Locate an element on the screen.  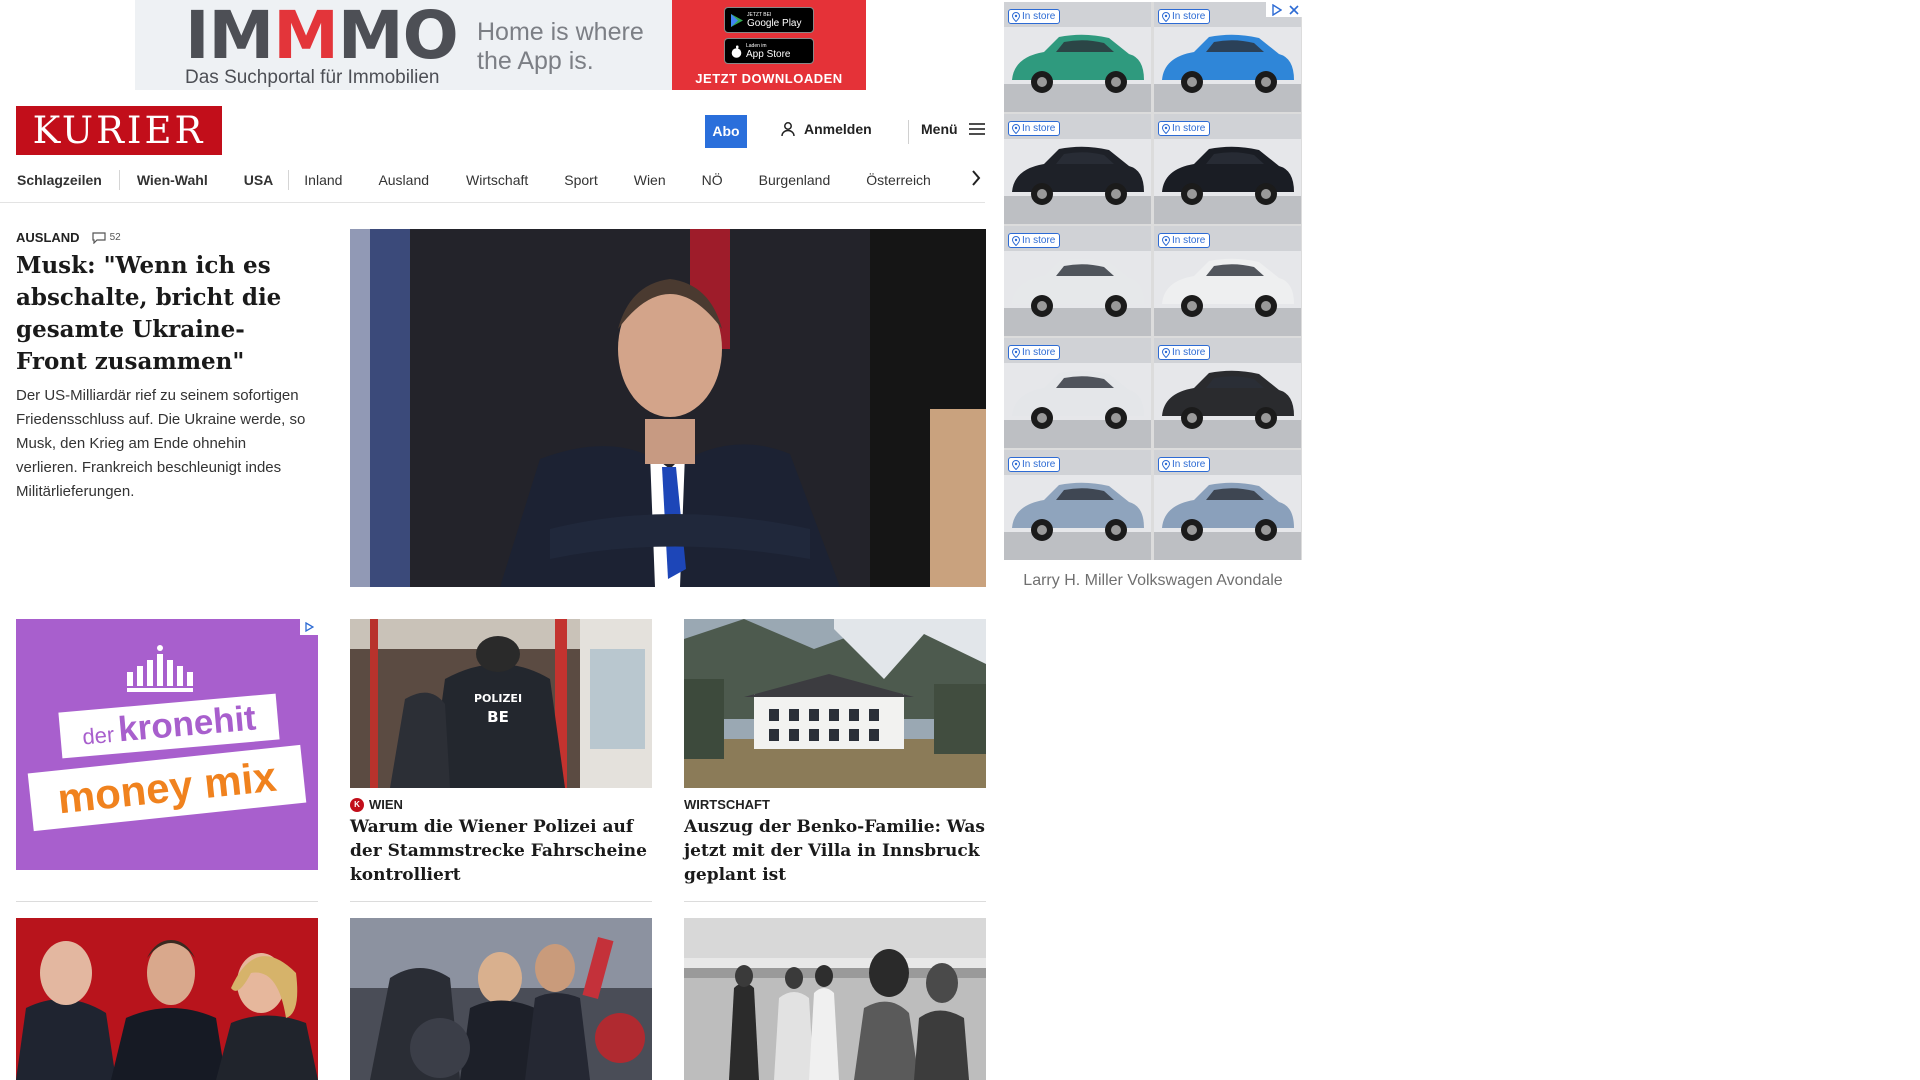
lead-image is located at coordinates (668, 408).